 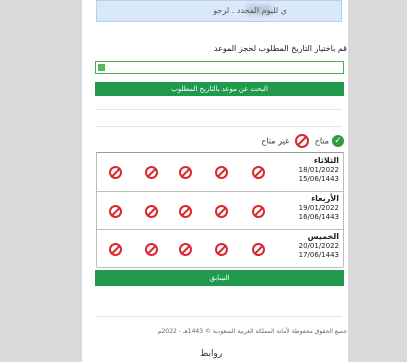 I want to click on day-cell: الخميس 20/01/2022 17/06/1443, so click(x=315, y=248).